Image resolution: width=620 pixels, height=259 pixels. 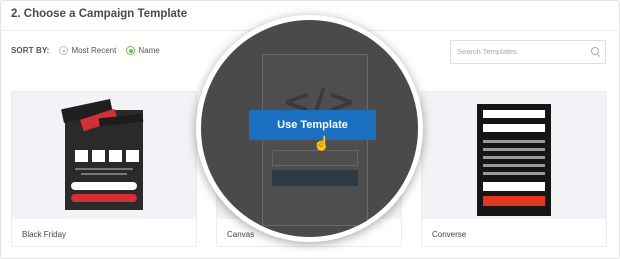 I want to click on radio-most-recent, so click(x=64, y=50).